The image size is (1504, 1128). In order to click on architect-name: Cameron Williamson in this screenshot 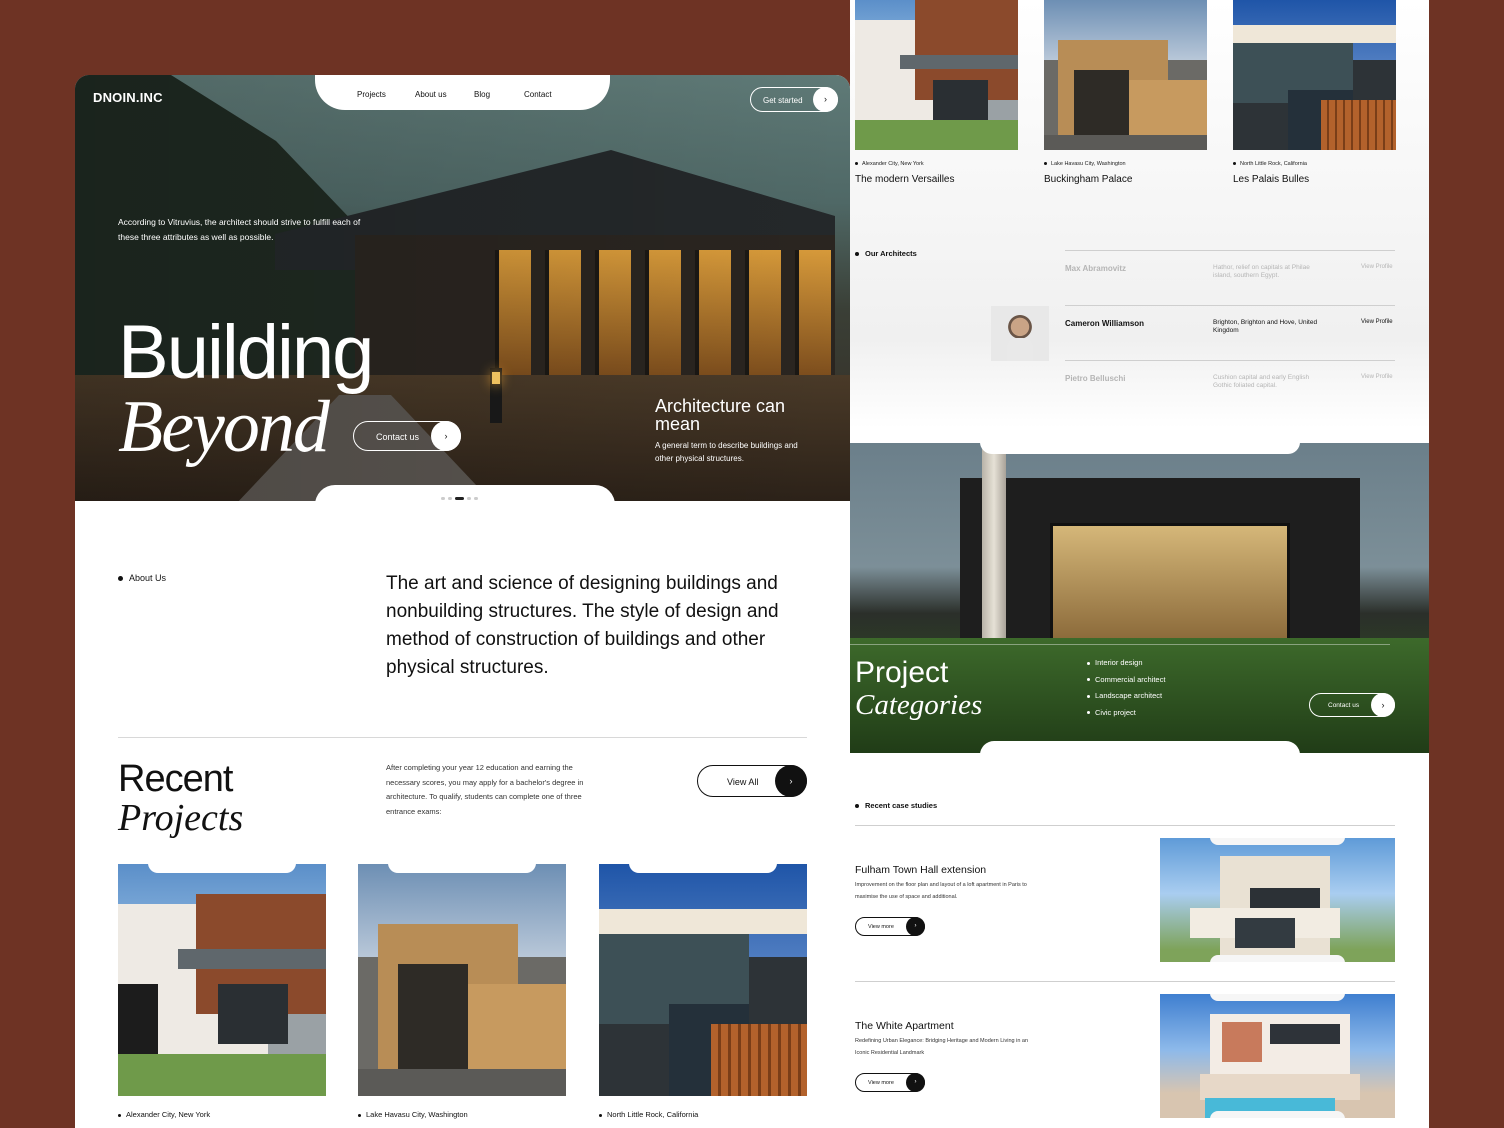, I will do `click(1105, 323)`.